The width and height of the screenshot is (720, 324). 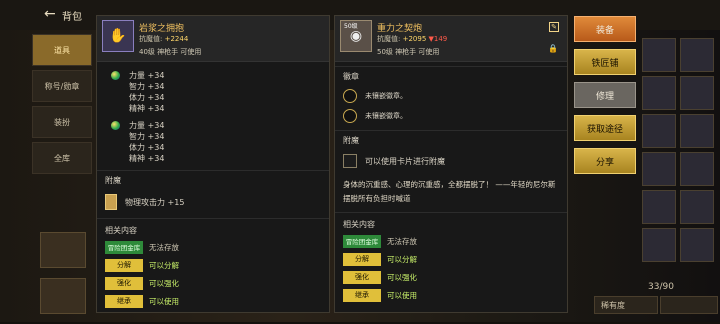 I want to click on item-action-buttons: 装备 铁匠铺 修理 获取途径 分享, so click(x=605, y=98).